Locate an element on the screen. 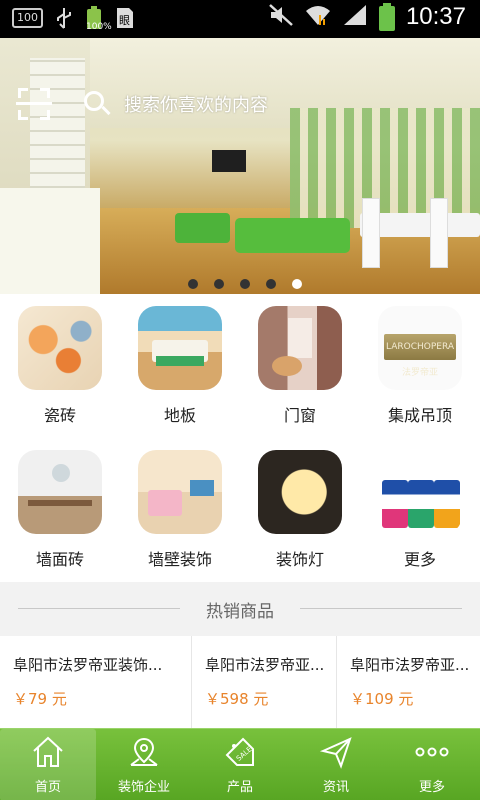 The image size is (480, 800). category-integrated-ceiling: LAROCHOPERA 法罗帝亚 集成吊顶 is located at coordinates (420, 366).